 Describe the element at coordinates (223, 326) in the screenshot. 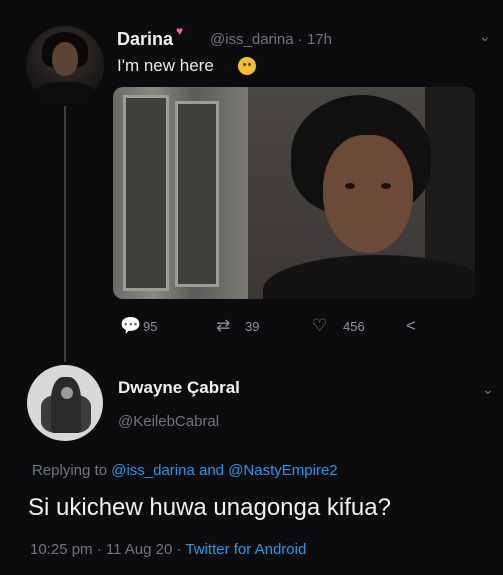

I see `retweet-icon: ⇄` at that location.